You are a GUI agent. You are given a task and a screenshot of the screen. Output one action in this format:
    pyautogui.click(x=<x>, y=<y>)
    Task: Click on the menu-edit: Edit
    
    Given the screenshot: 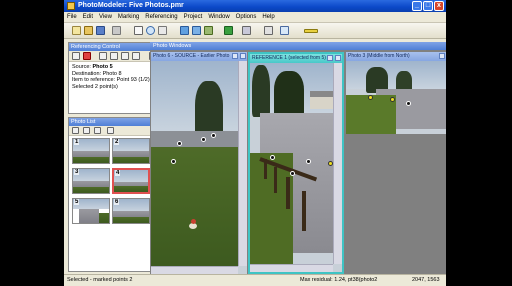 What is the action you would take?
    pyautogui.click(x=88, y=17)
    